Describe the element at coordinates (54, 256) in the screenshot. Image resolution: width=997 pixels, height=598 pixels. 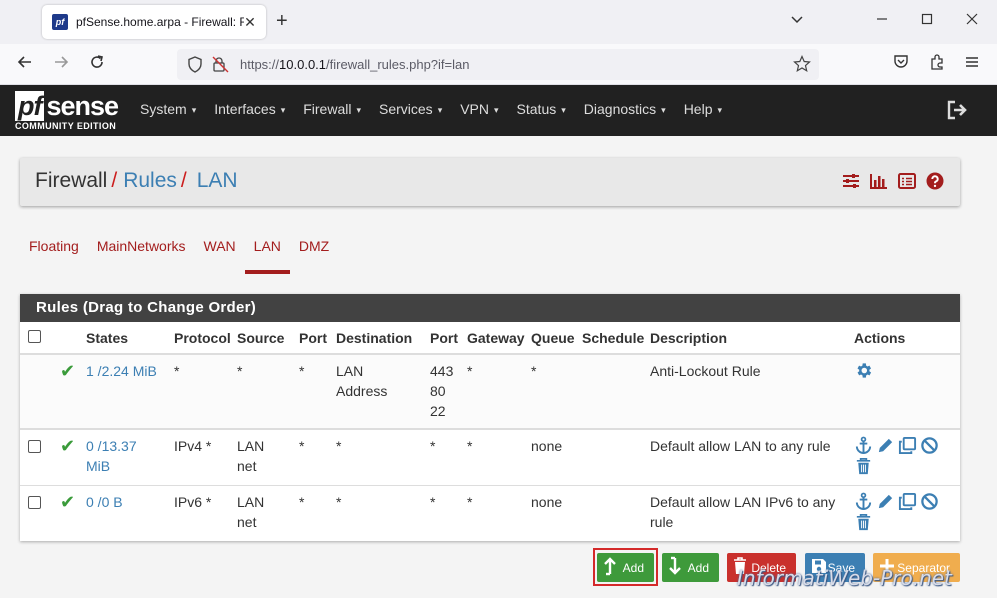
I see `tab-floating: Floating` at that location.